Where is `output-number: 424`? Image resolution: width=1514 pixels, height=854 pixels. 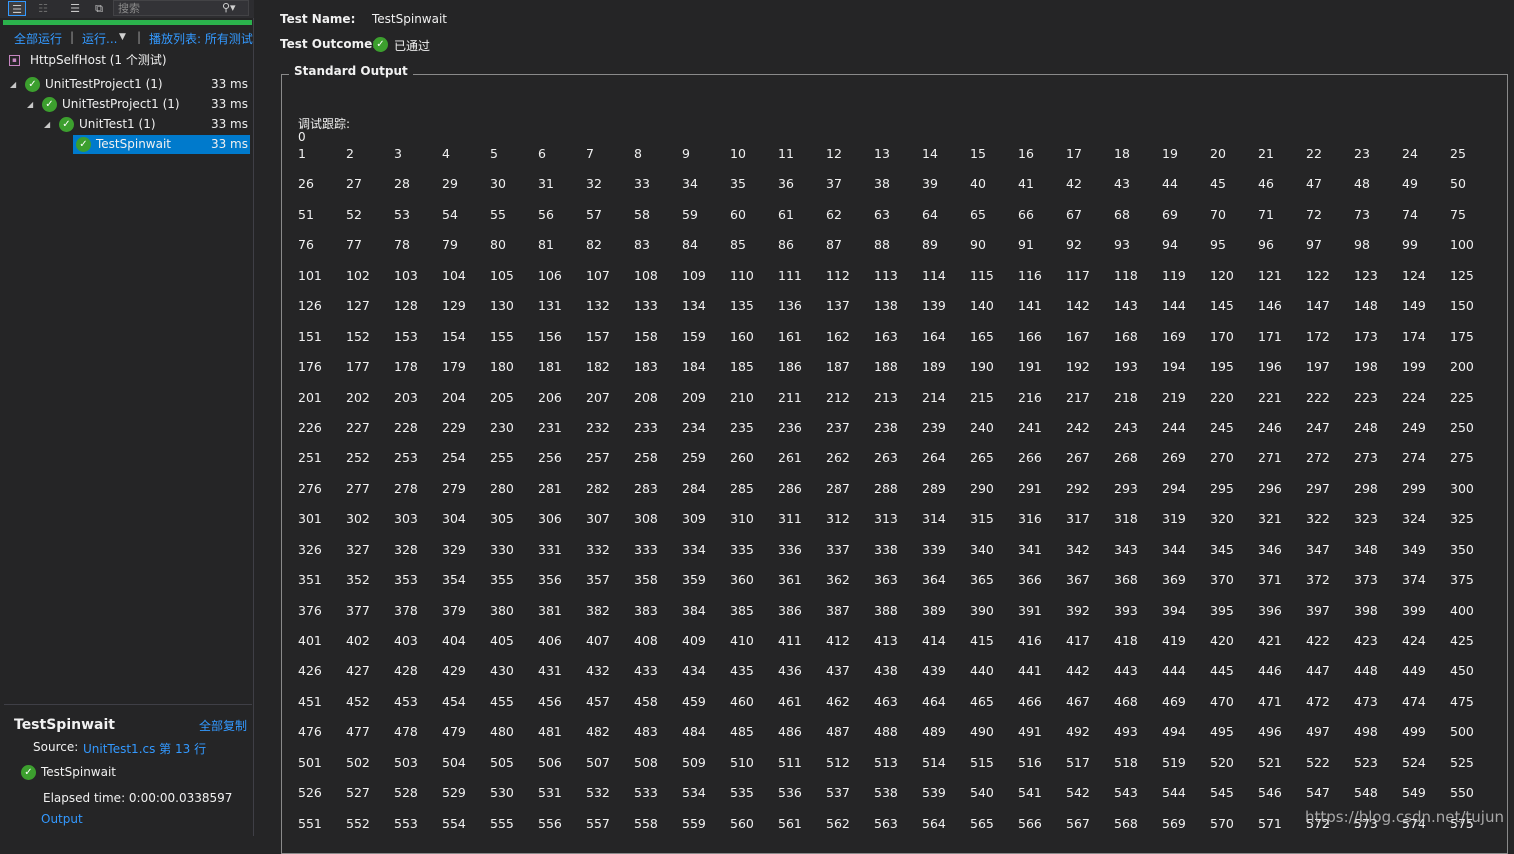
output-number: 424 is located at coordinates (1414, 640).